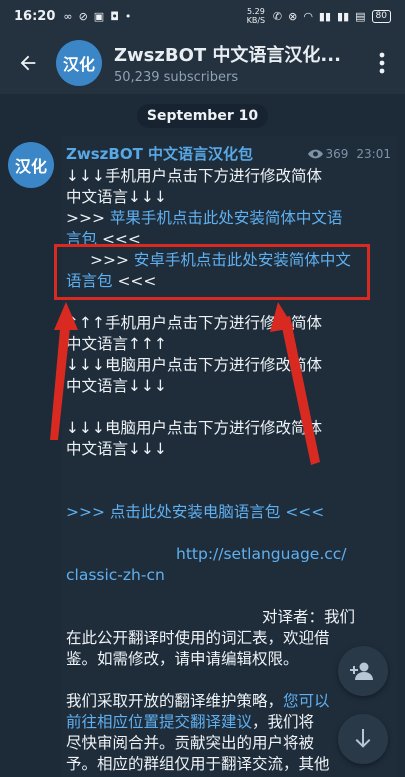  Describe the element at coordinates (343, 16) in the screenshot. I see `signal-icon-2: ▮▮` at that location.